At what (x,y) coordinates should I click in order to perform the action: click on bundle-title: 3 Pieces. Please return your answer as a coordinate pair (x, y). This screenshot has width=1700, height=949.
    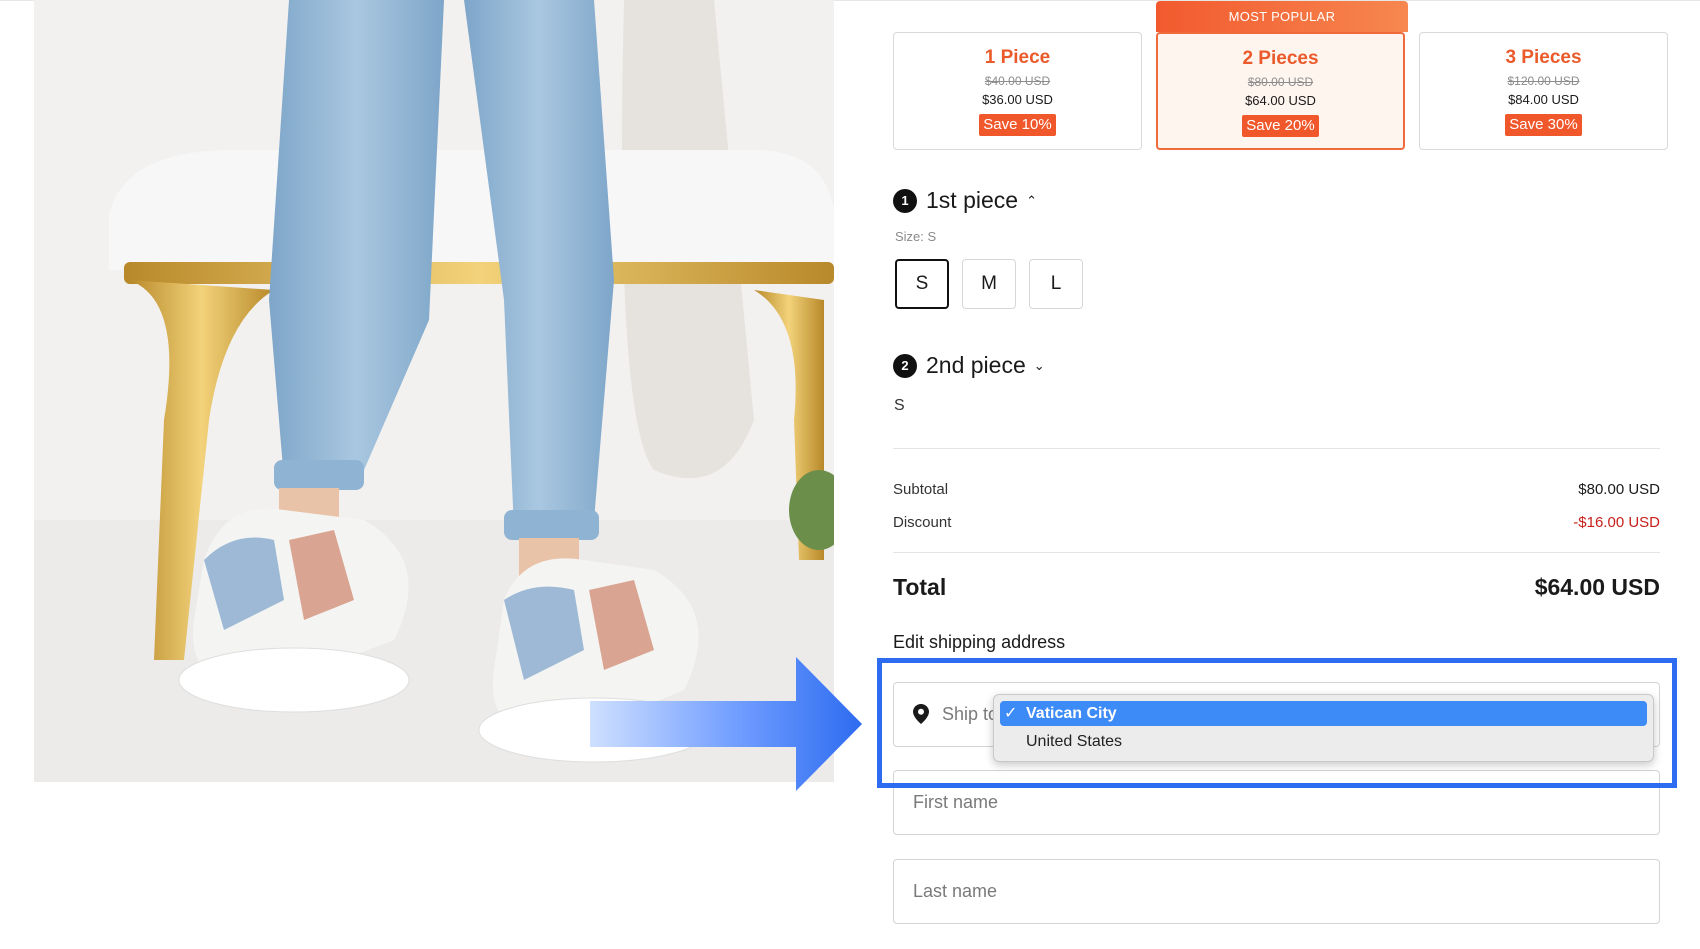
    Looking at the image, I should click on (1543, 57).